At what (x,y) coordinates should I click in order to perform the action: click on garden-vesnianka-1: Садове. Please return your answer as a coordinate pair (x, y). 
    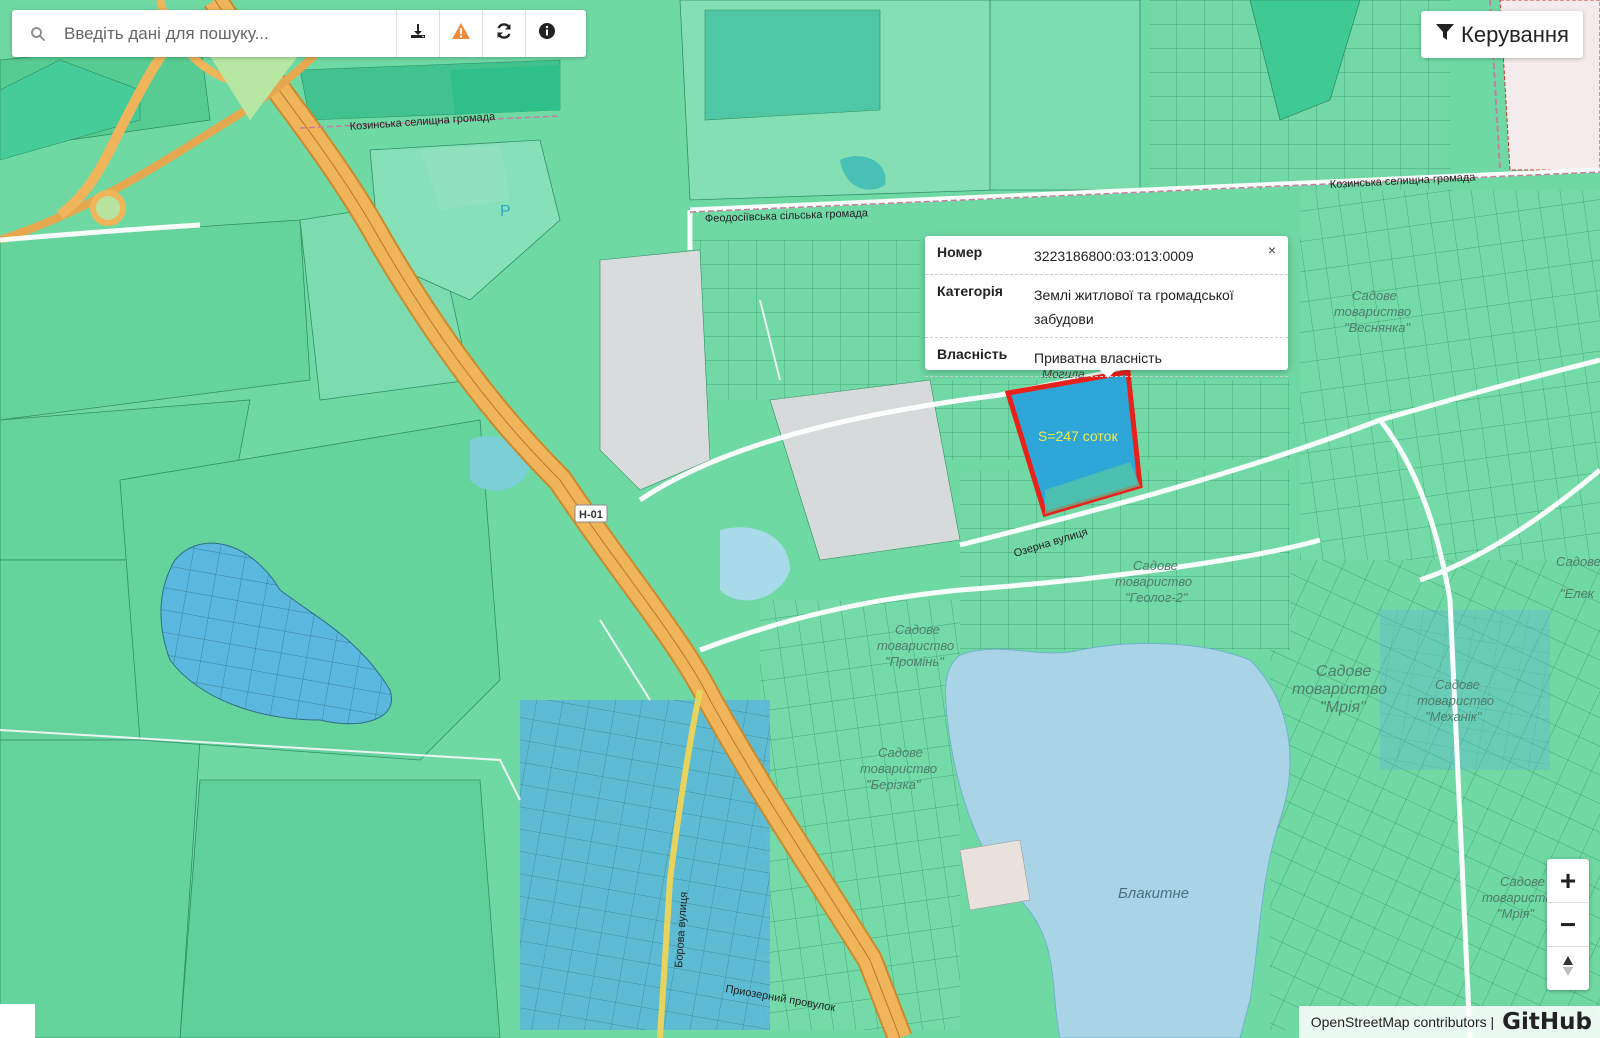
    Looking at the image, I should click on (1374, 295).